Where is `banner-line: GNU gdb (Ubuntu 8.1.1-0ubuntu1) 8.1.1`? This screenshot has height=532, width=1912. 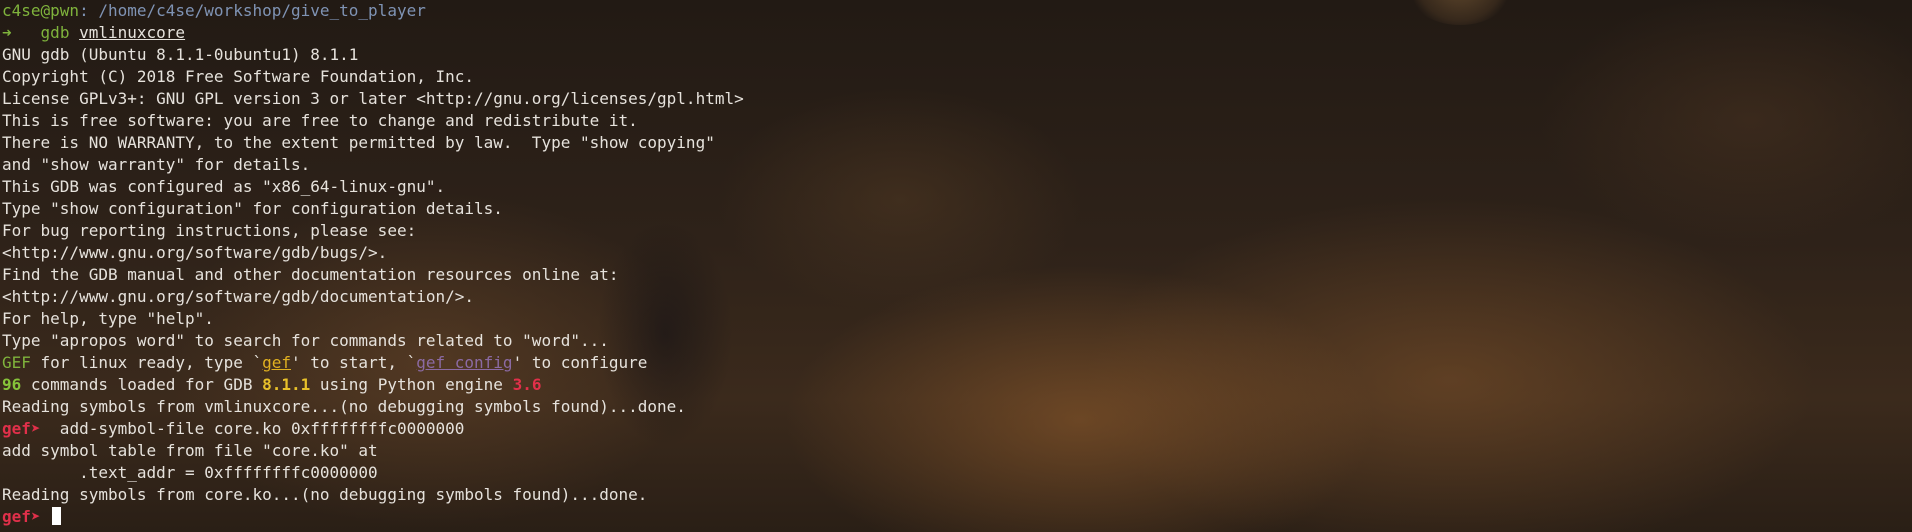 banner-line: GNU gdb (Ubuntu 8.1.1-0ubuntu1) 8.1.1 is located at coordinates (180, 54).